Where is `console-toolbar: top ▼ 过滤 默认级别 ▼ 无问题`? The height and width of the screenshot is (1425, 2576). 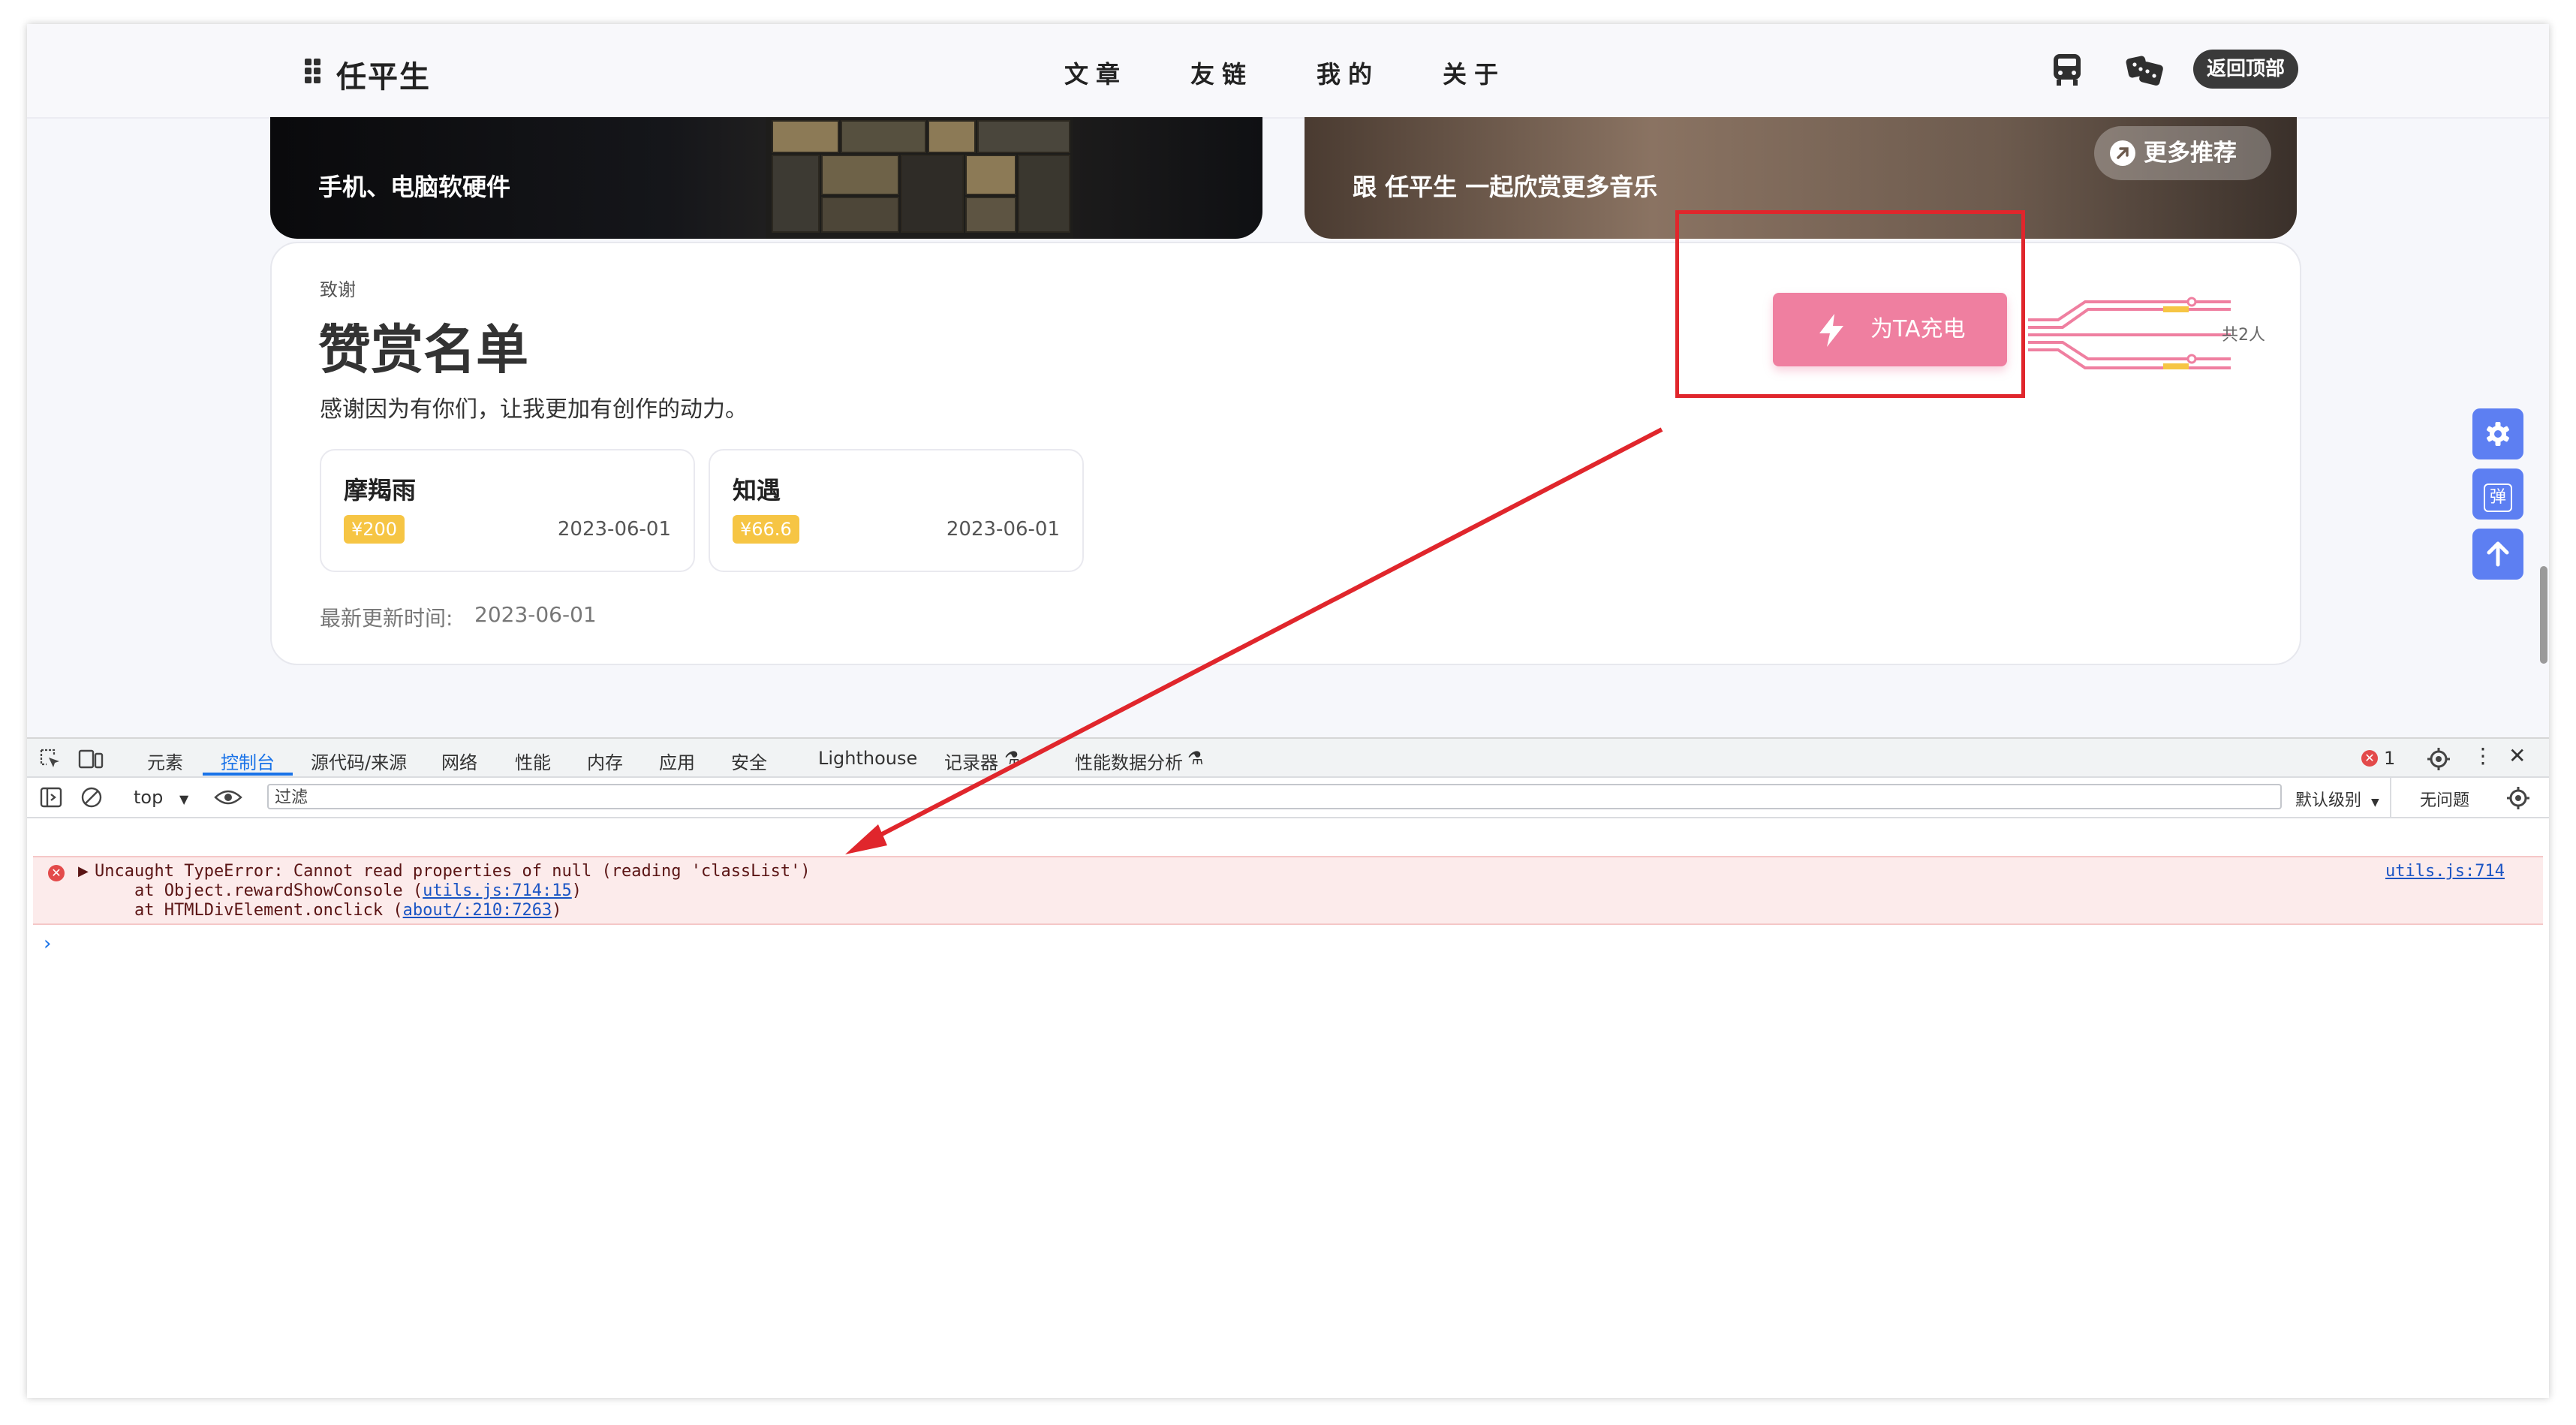
console-toolbar: top ▼ 过滤 默认级别 ▼ 无问题 is located at coordinates (1288, 798).